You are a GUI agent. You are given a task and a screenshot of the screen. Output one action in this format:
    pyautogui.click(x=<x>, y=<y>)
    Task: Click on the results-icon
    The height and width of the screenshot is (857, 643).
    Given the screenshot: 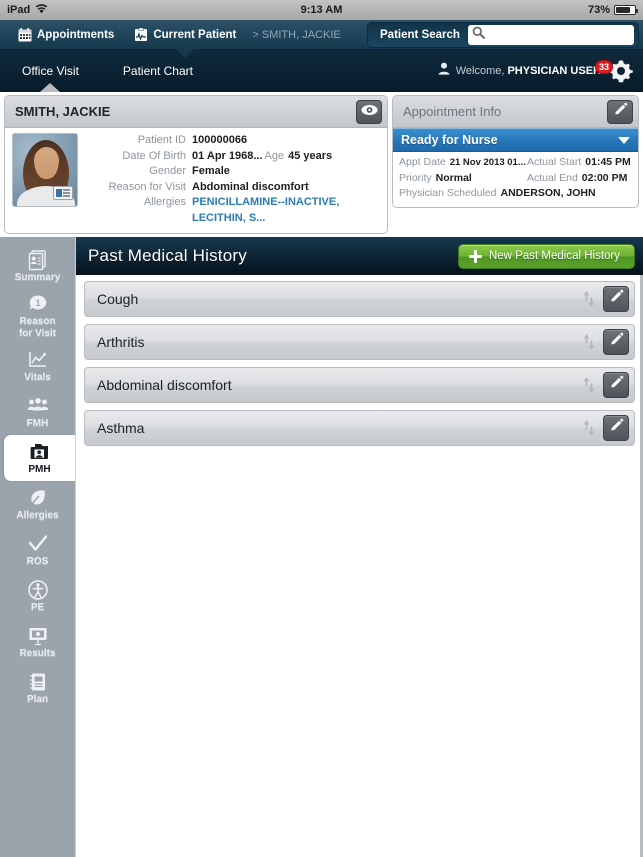 What is the action you would take?
    pyautogui.click(x=38, y=636)
    